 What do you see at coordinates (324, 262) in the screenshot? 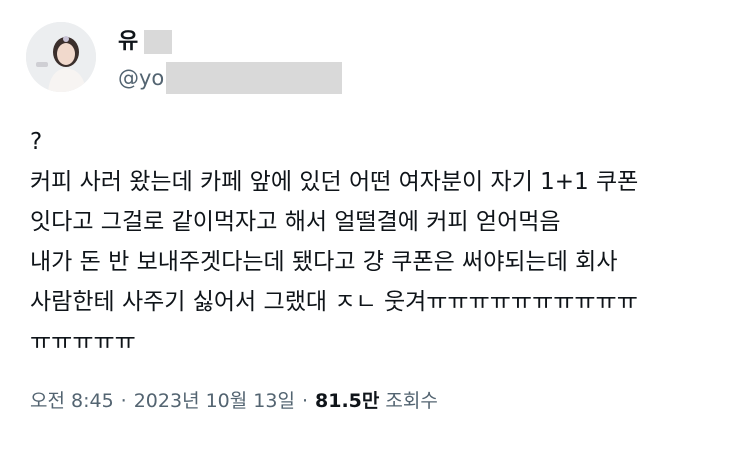
I see `tweet-line: 내가 돈 반 보내주겟다는데 됐다고 걍 쿠폰은 써야되는데 회사` at bounding box center [324, 262].